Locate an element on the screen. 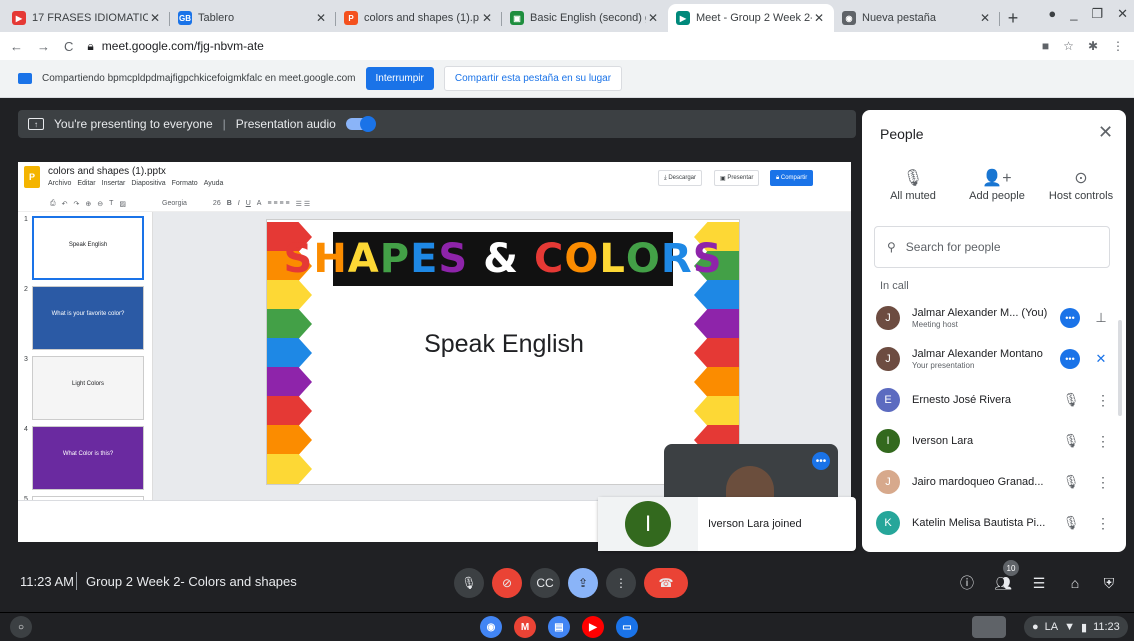 This screenshot has width=1134, height=641. zoom-in-icon: ⊕ is located at coordinates (88, 204).